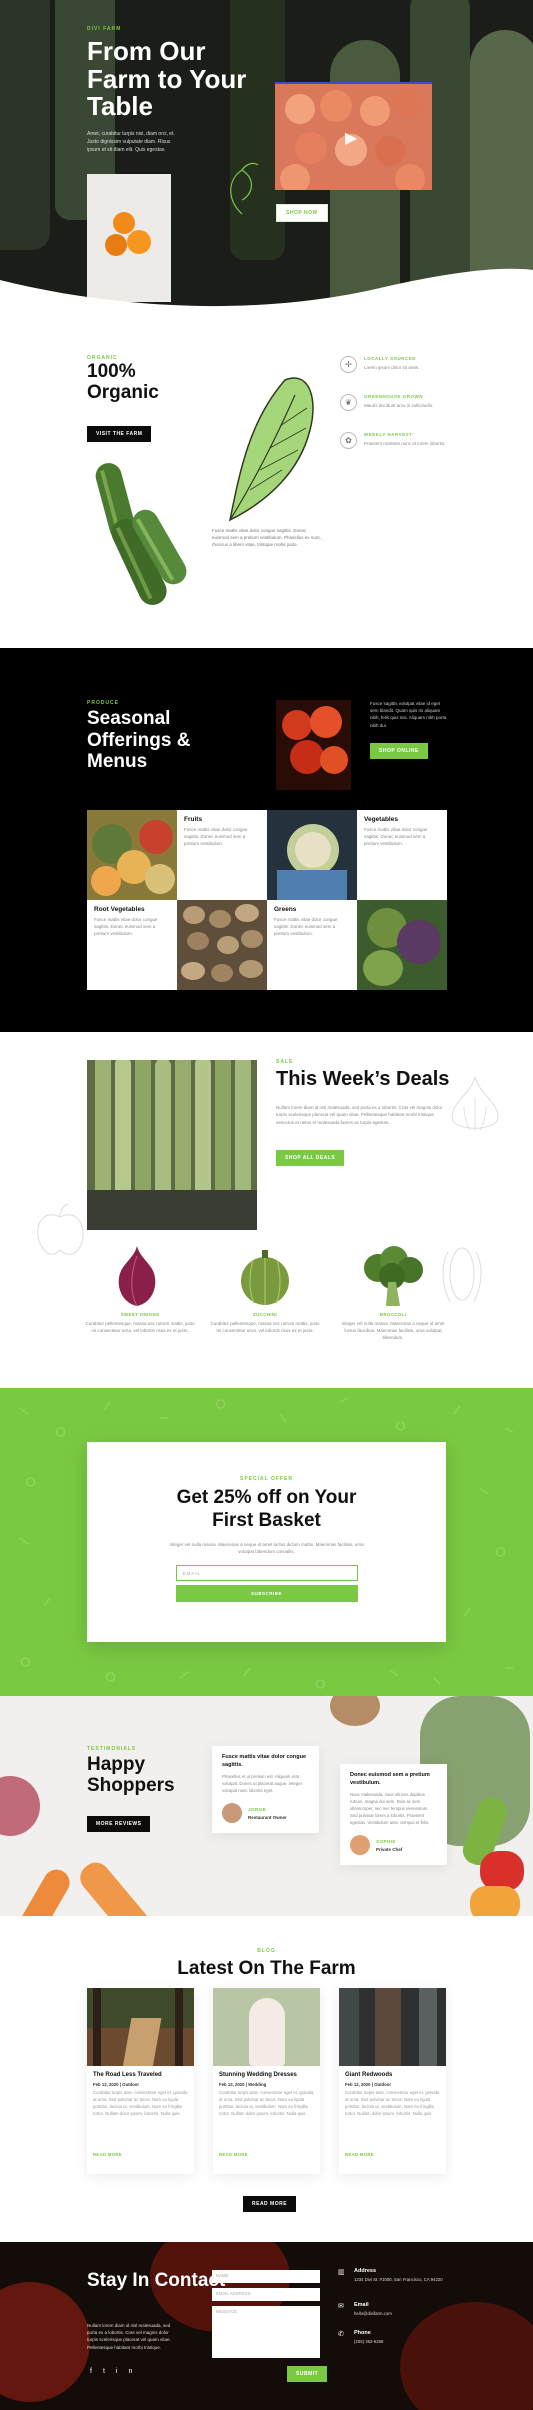 The height and width of the screenshot is (2410, 533). Describe the element at coordinates (265, 1314) in the screenshot. I see `product-name: ZUCCHINI` at that location.